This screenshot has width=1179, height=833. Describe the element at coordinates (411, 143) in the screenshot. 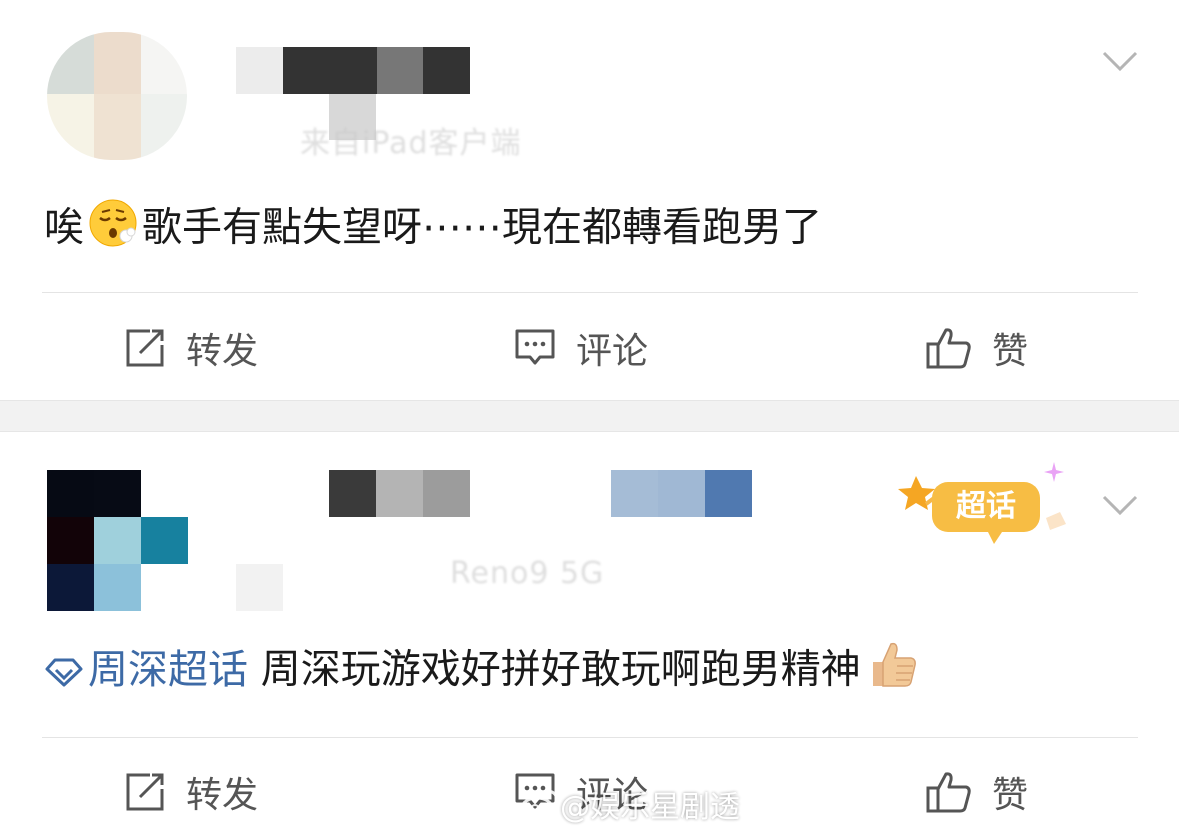

I see `post-meta: 来自iPad客户端` at that location.